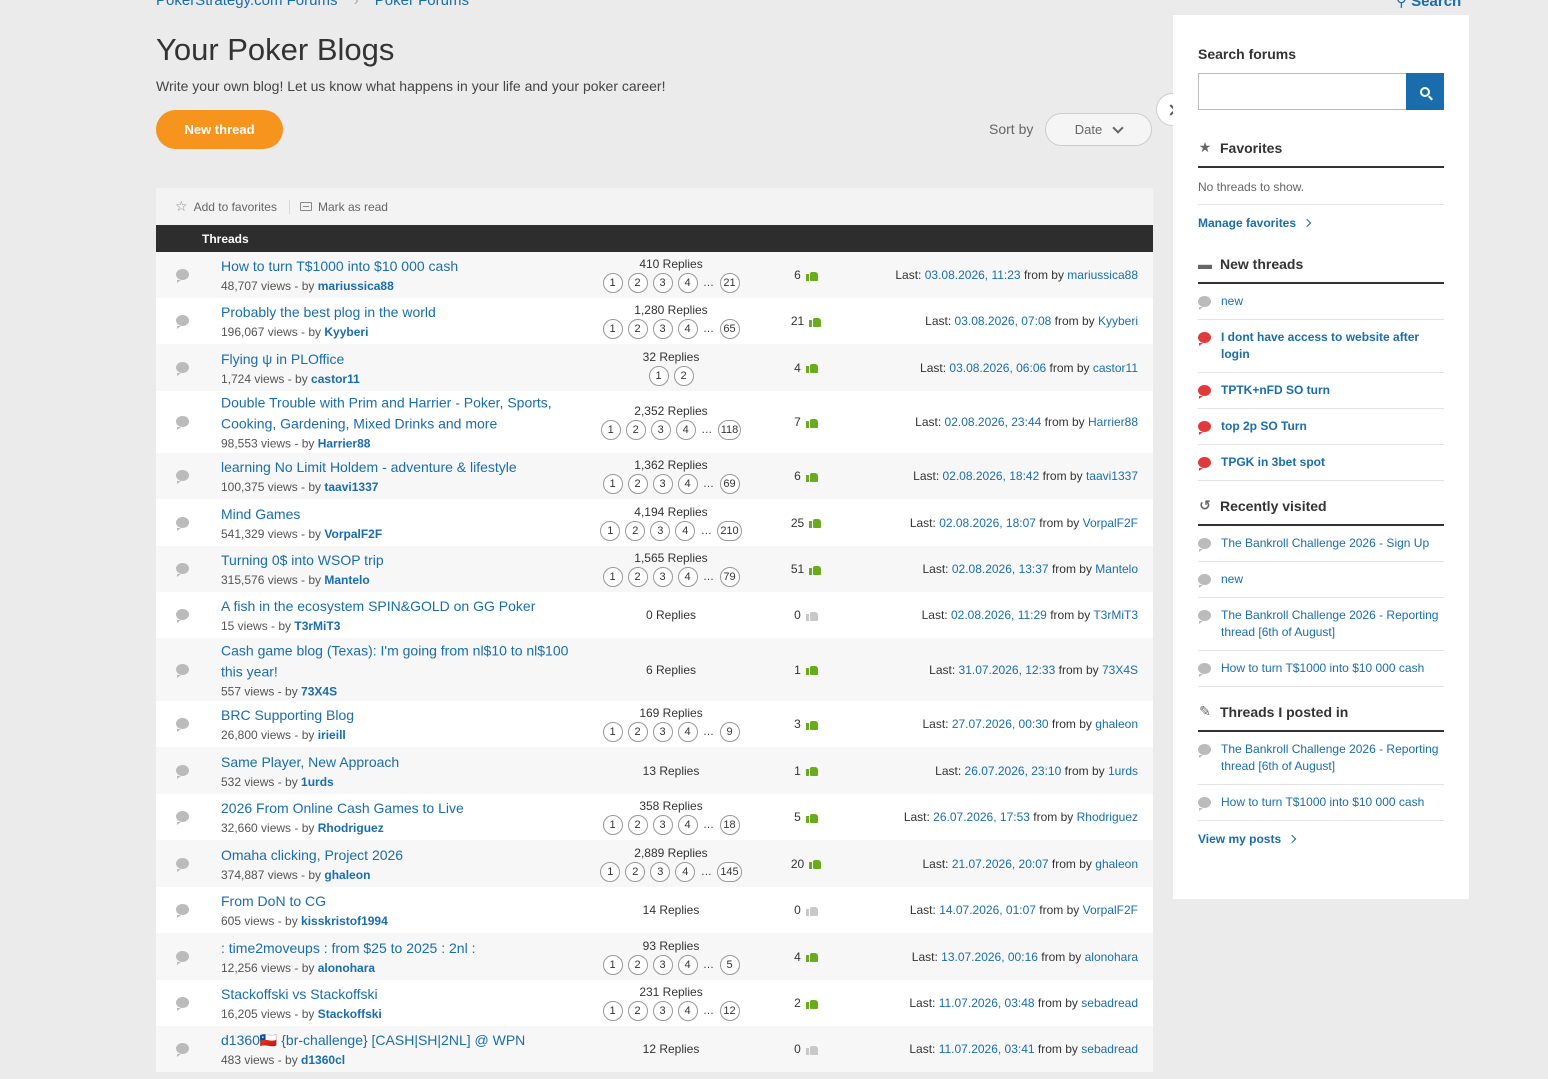 This screenshot has width=1548, height=1079. What do you see at coordinates (317, 782) in the screenshot?
I see `thread-author-link: 1urds` at bounding box center [317, 782].